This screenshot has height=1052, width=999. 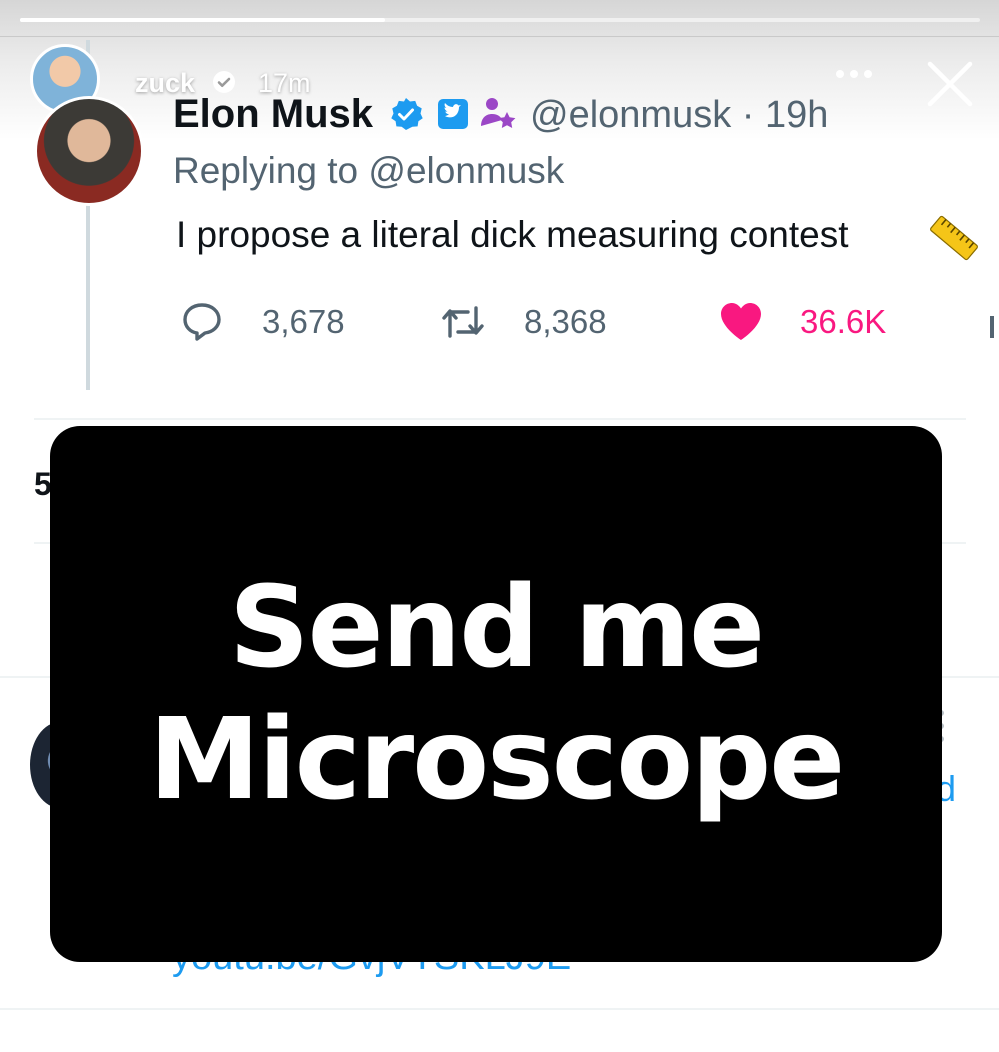 I want to click on story-progress-fill, so click(x=202, y=20).